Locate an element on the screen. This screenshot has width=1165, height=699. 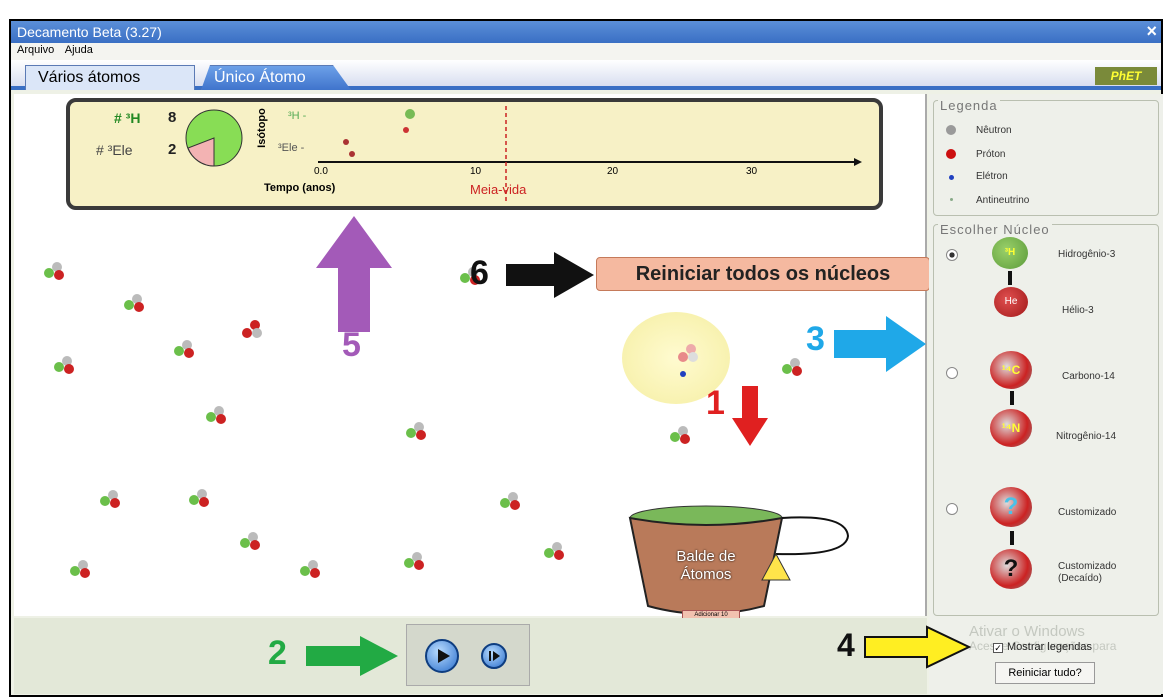
bucket-label-line2: Átomos is located at coordinates (706, 574).